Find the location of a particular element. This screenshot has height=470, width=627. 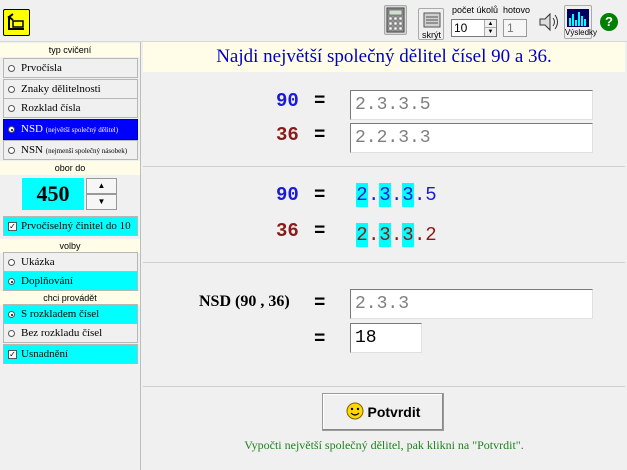

hide-button: skrýt is located at coordinates (431, 24).